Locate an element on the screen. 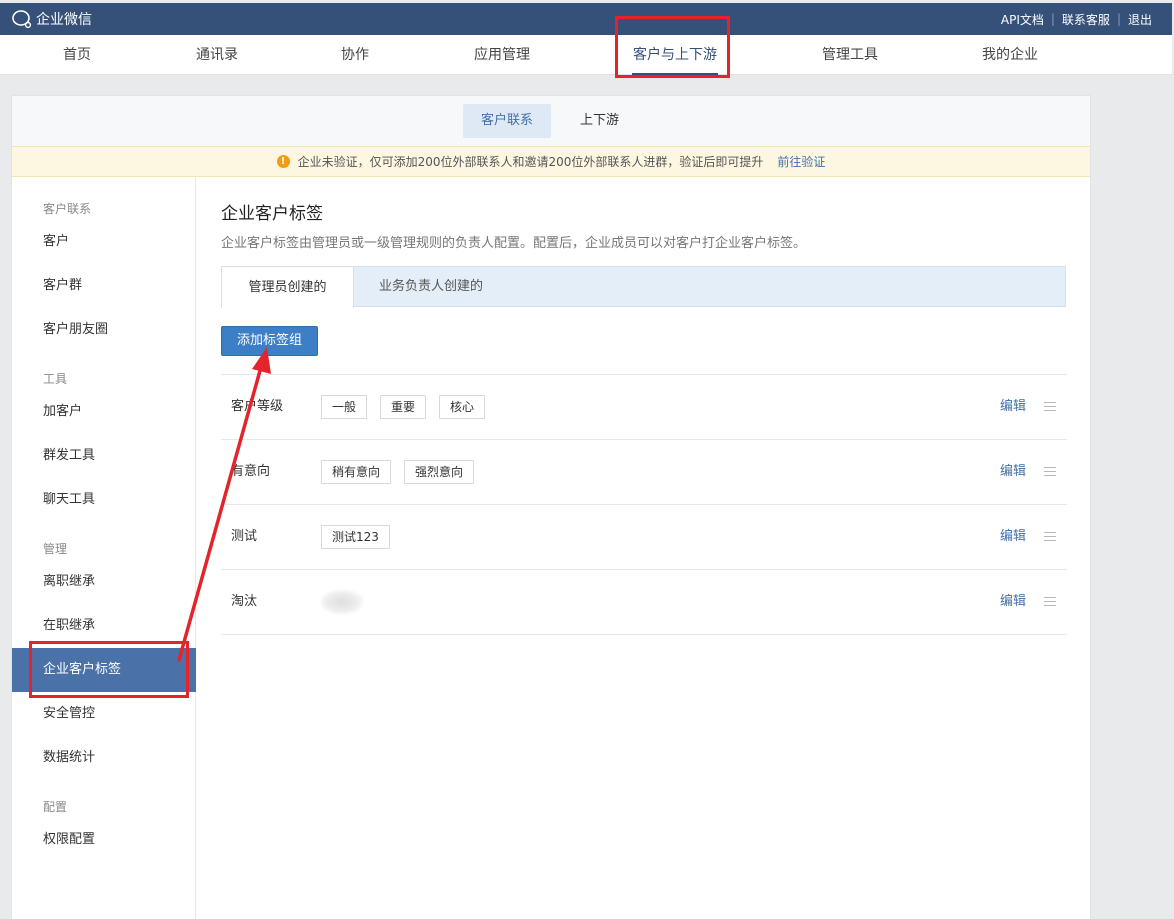 This screenshot has width=1174, height=919. table-row: 有意向 稍有意向 强烈意向 编辑 is located at coordinates (644, 472).